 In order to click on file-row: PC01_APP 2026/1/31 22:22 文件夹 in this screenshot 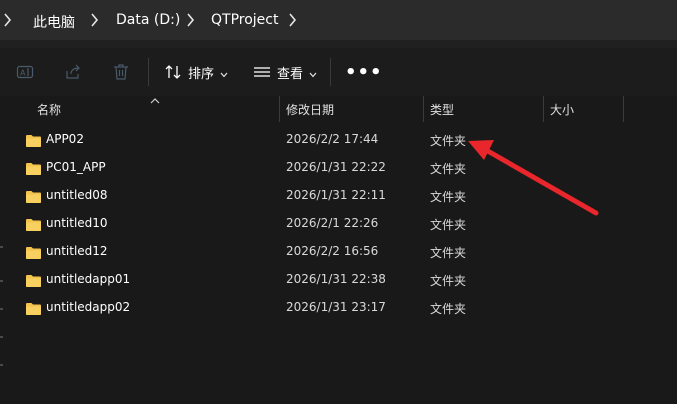, I will do `click(338, 168)`.